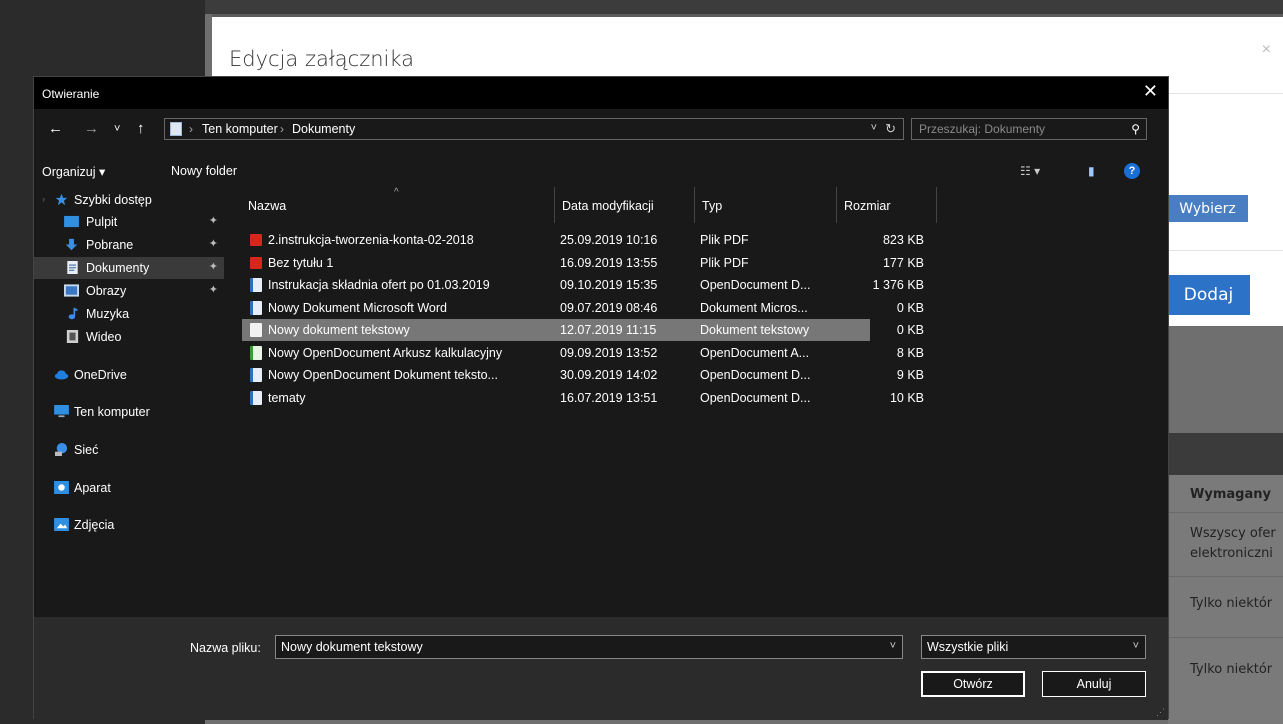 The width and height of the screenshot is (1283, 724). I want to click on organize-button: Organizuj ▾, so click(73, 171).